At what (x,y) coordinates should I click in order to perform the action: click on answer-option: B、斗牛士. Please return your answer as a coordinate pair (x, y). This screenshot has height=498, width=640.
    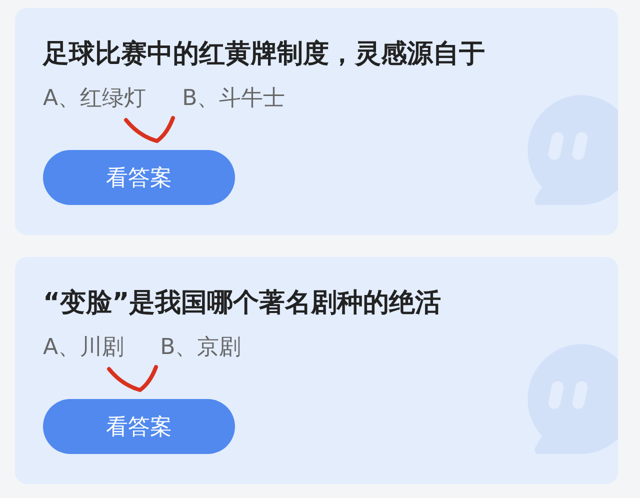
    Looking at the image, I should click on (234, 99).